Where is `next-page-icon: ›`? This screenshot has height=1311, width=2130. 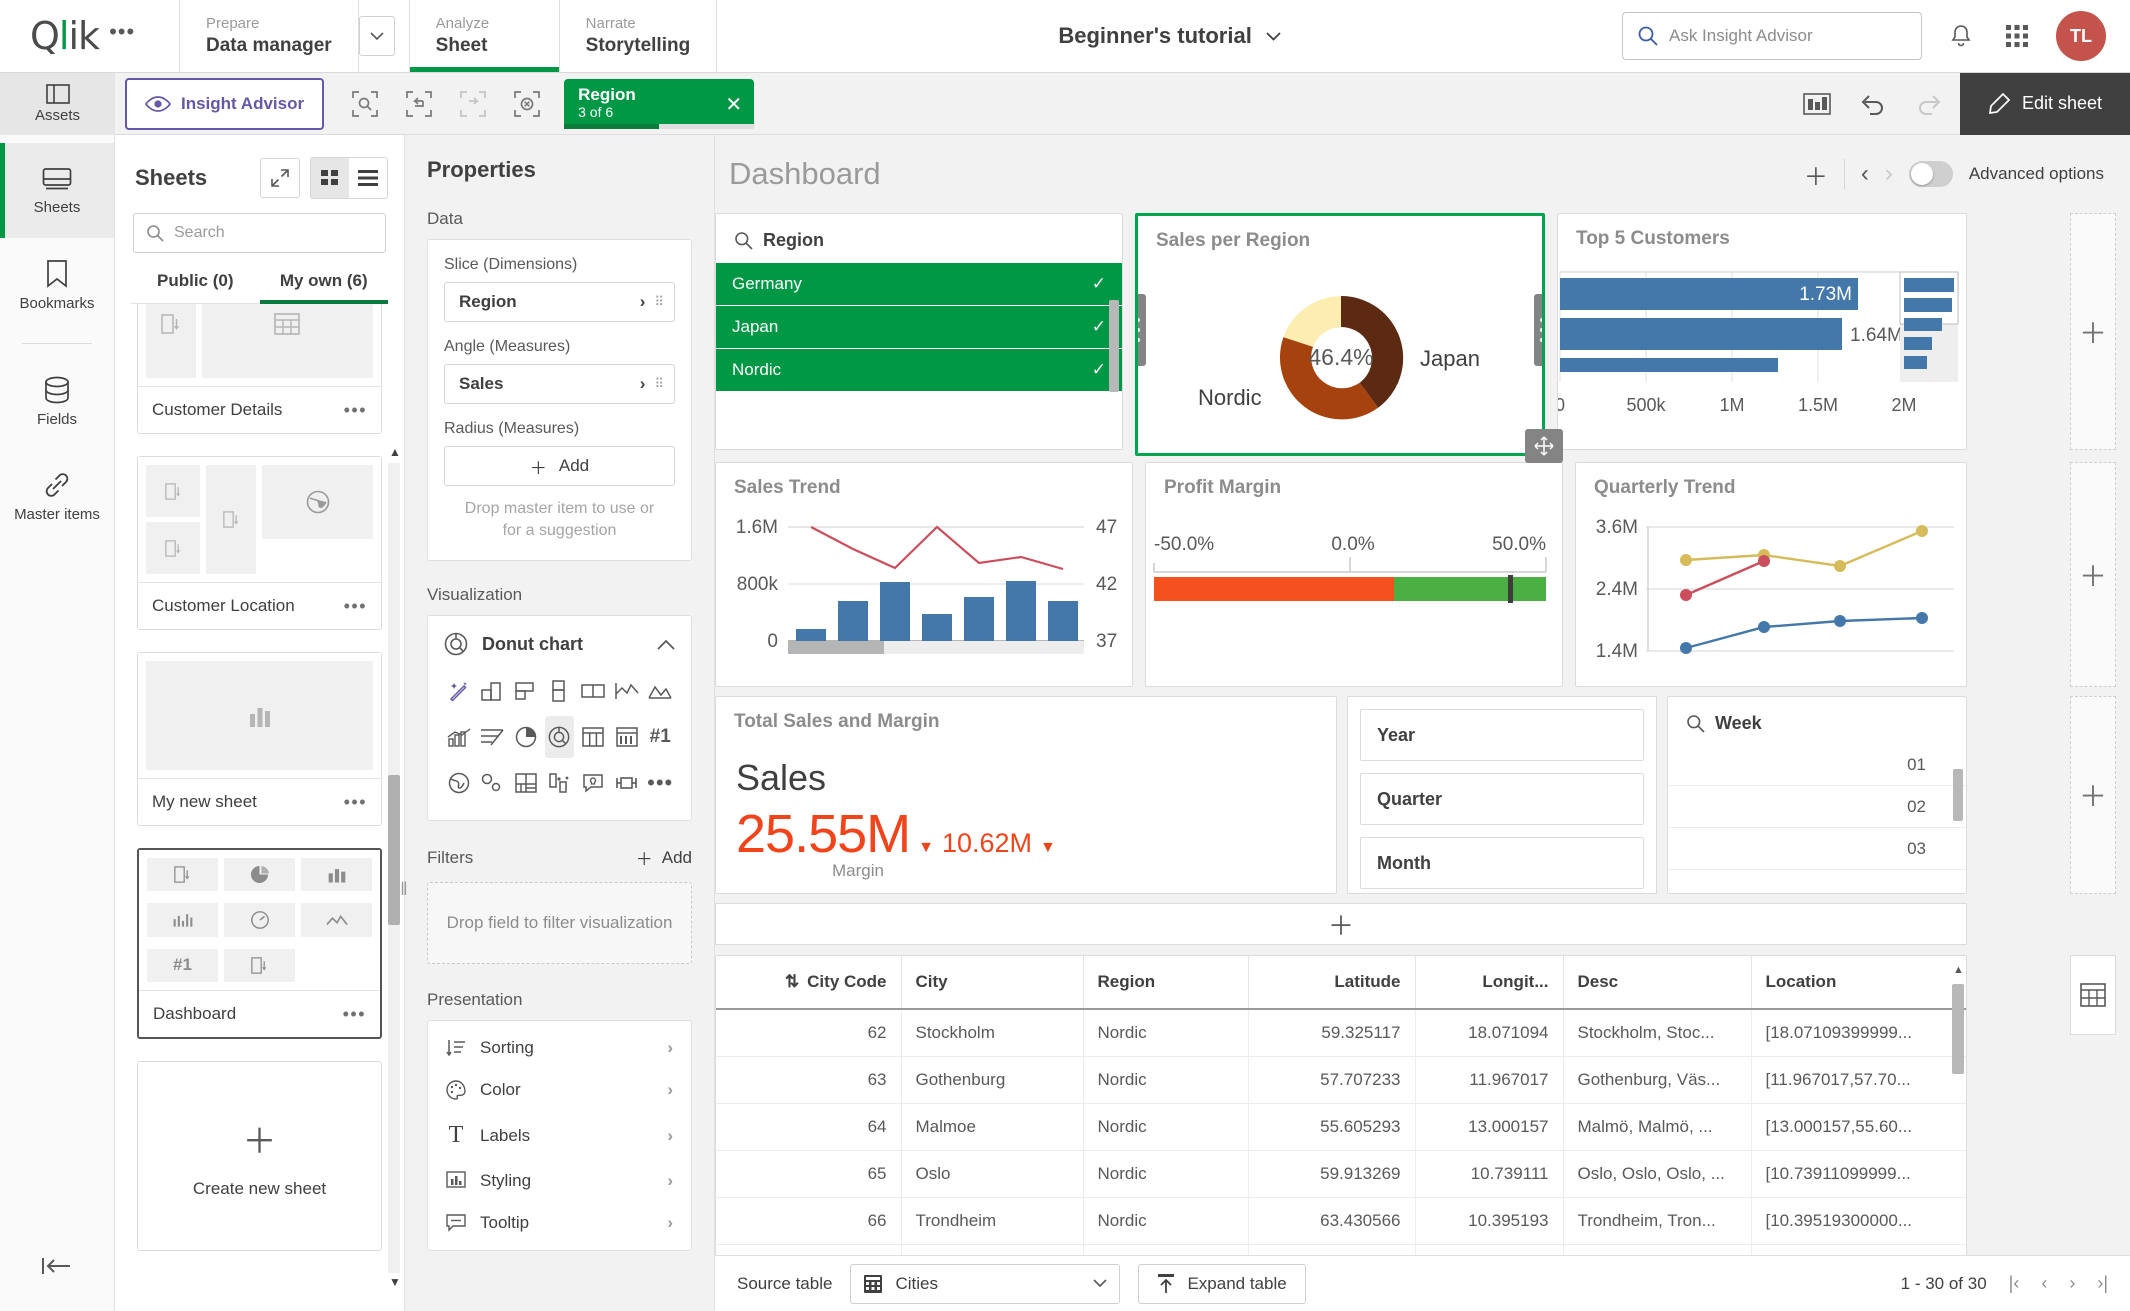 next-page-icon: › is located at coordinates (2072, 1283).